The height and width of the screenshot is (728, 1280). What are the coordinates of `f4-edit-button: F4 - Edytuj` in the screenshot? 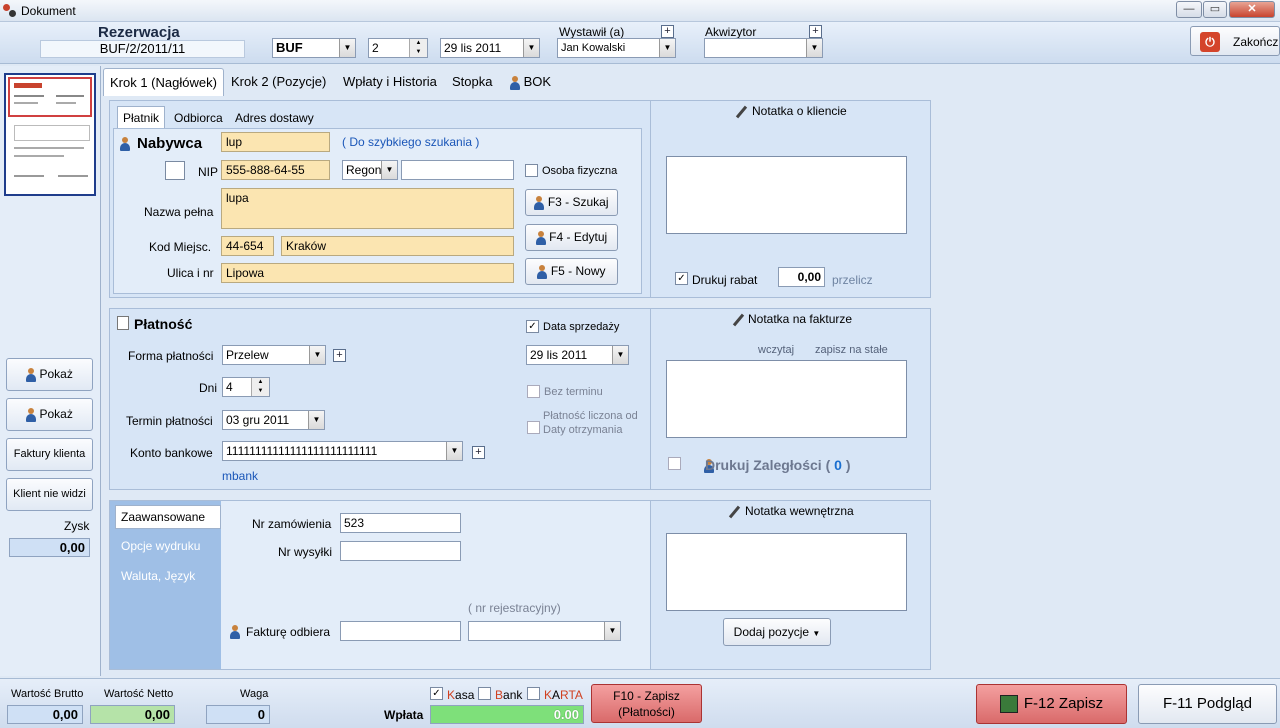 It's located at (571, 237).